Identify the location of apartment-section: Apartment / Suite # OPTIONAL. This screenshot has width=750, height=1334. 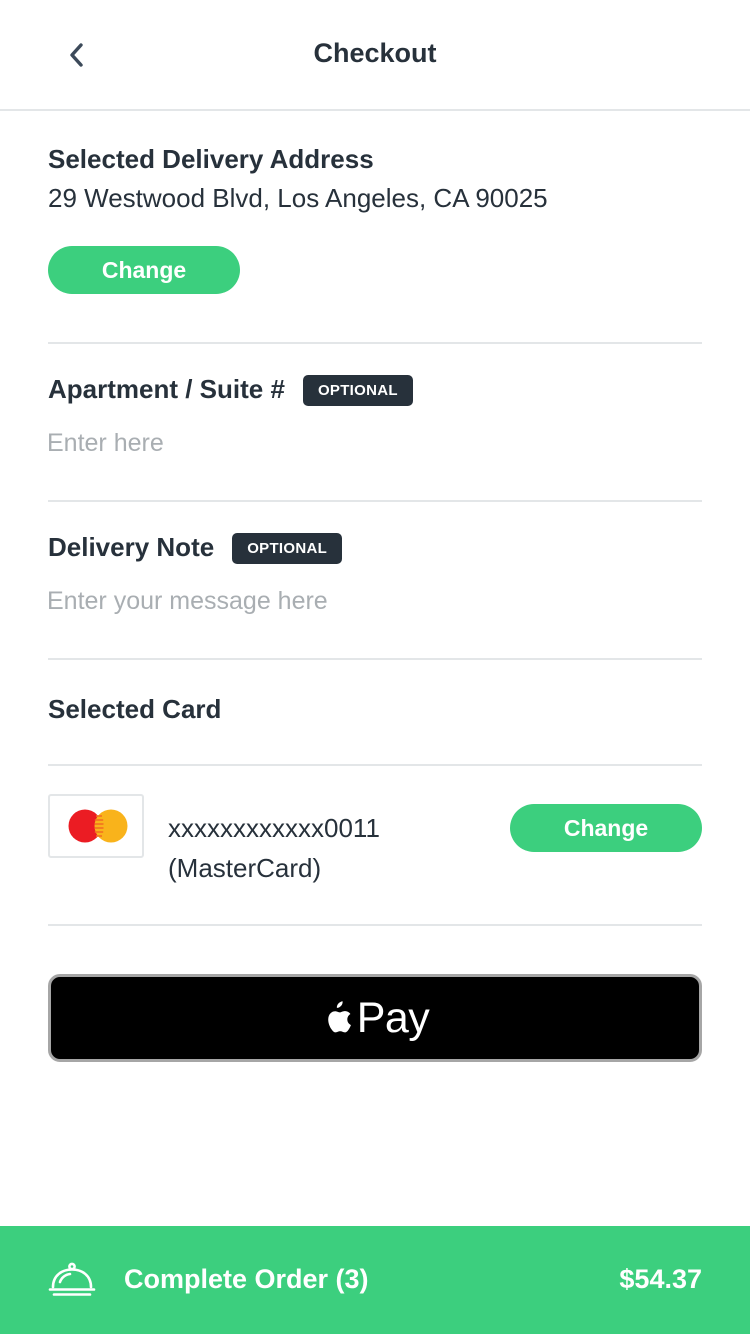
(375, 391).